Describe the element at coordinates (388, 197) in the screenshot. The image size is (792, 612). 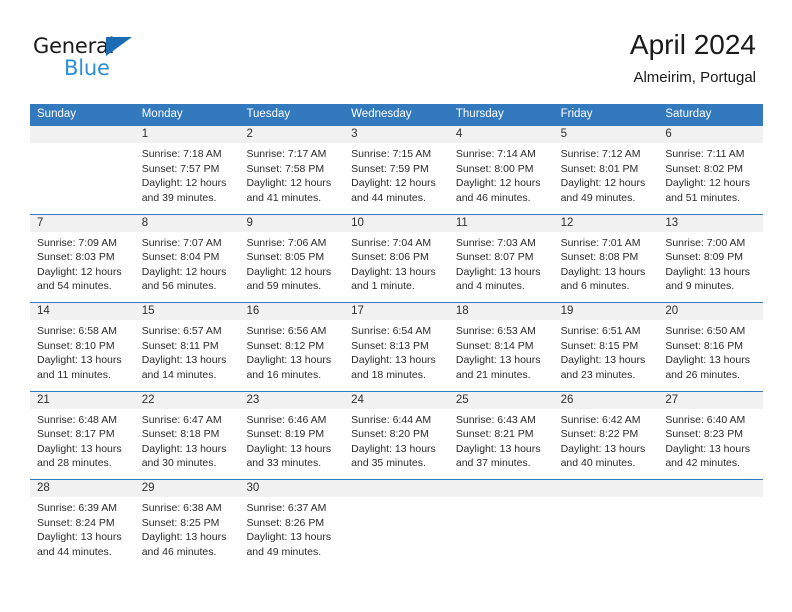
I see `daylight-text-line2: and 44 minutes.` at that location.